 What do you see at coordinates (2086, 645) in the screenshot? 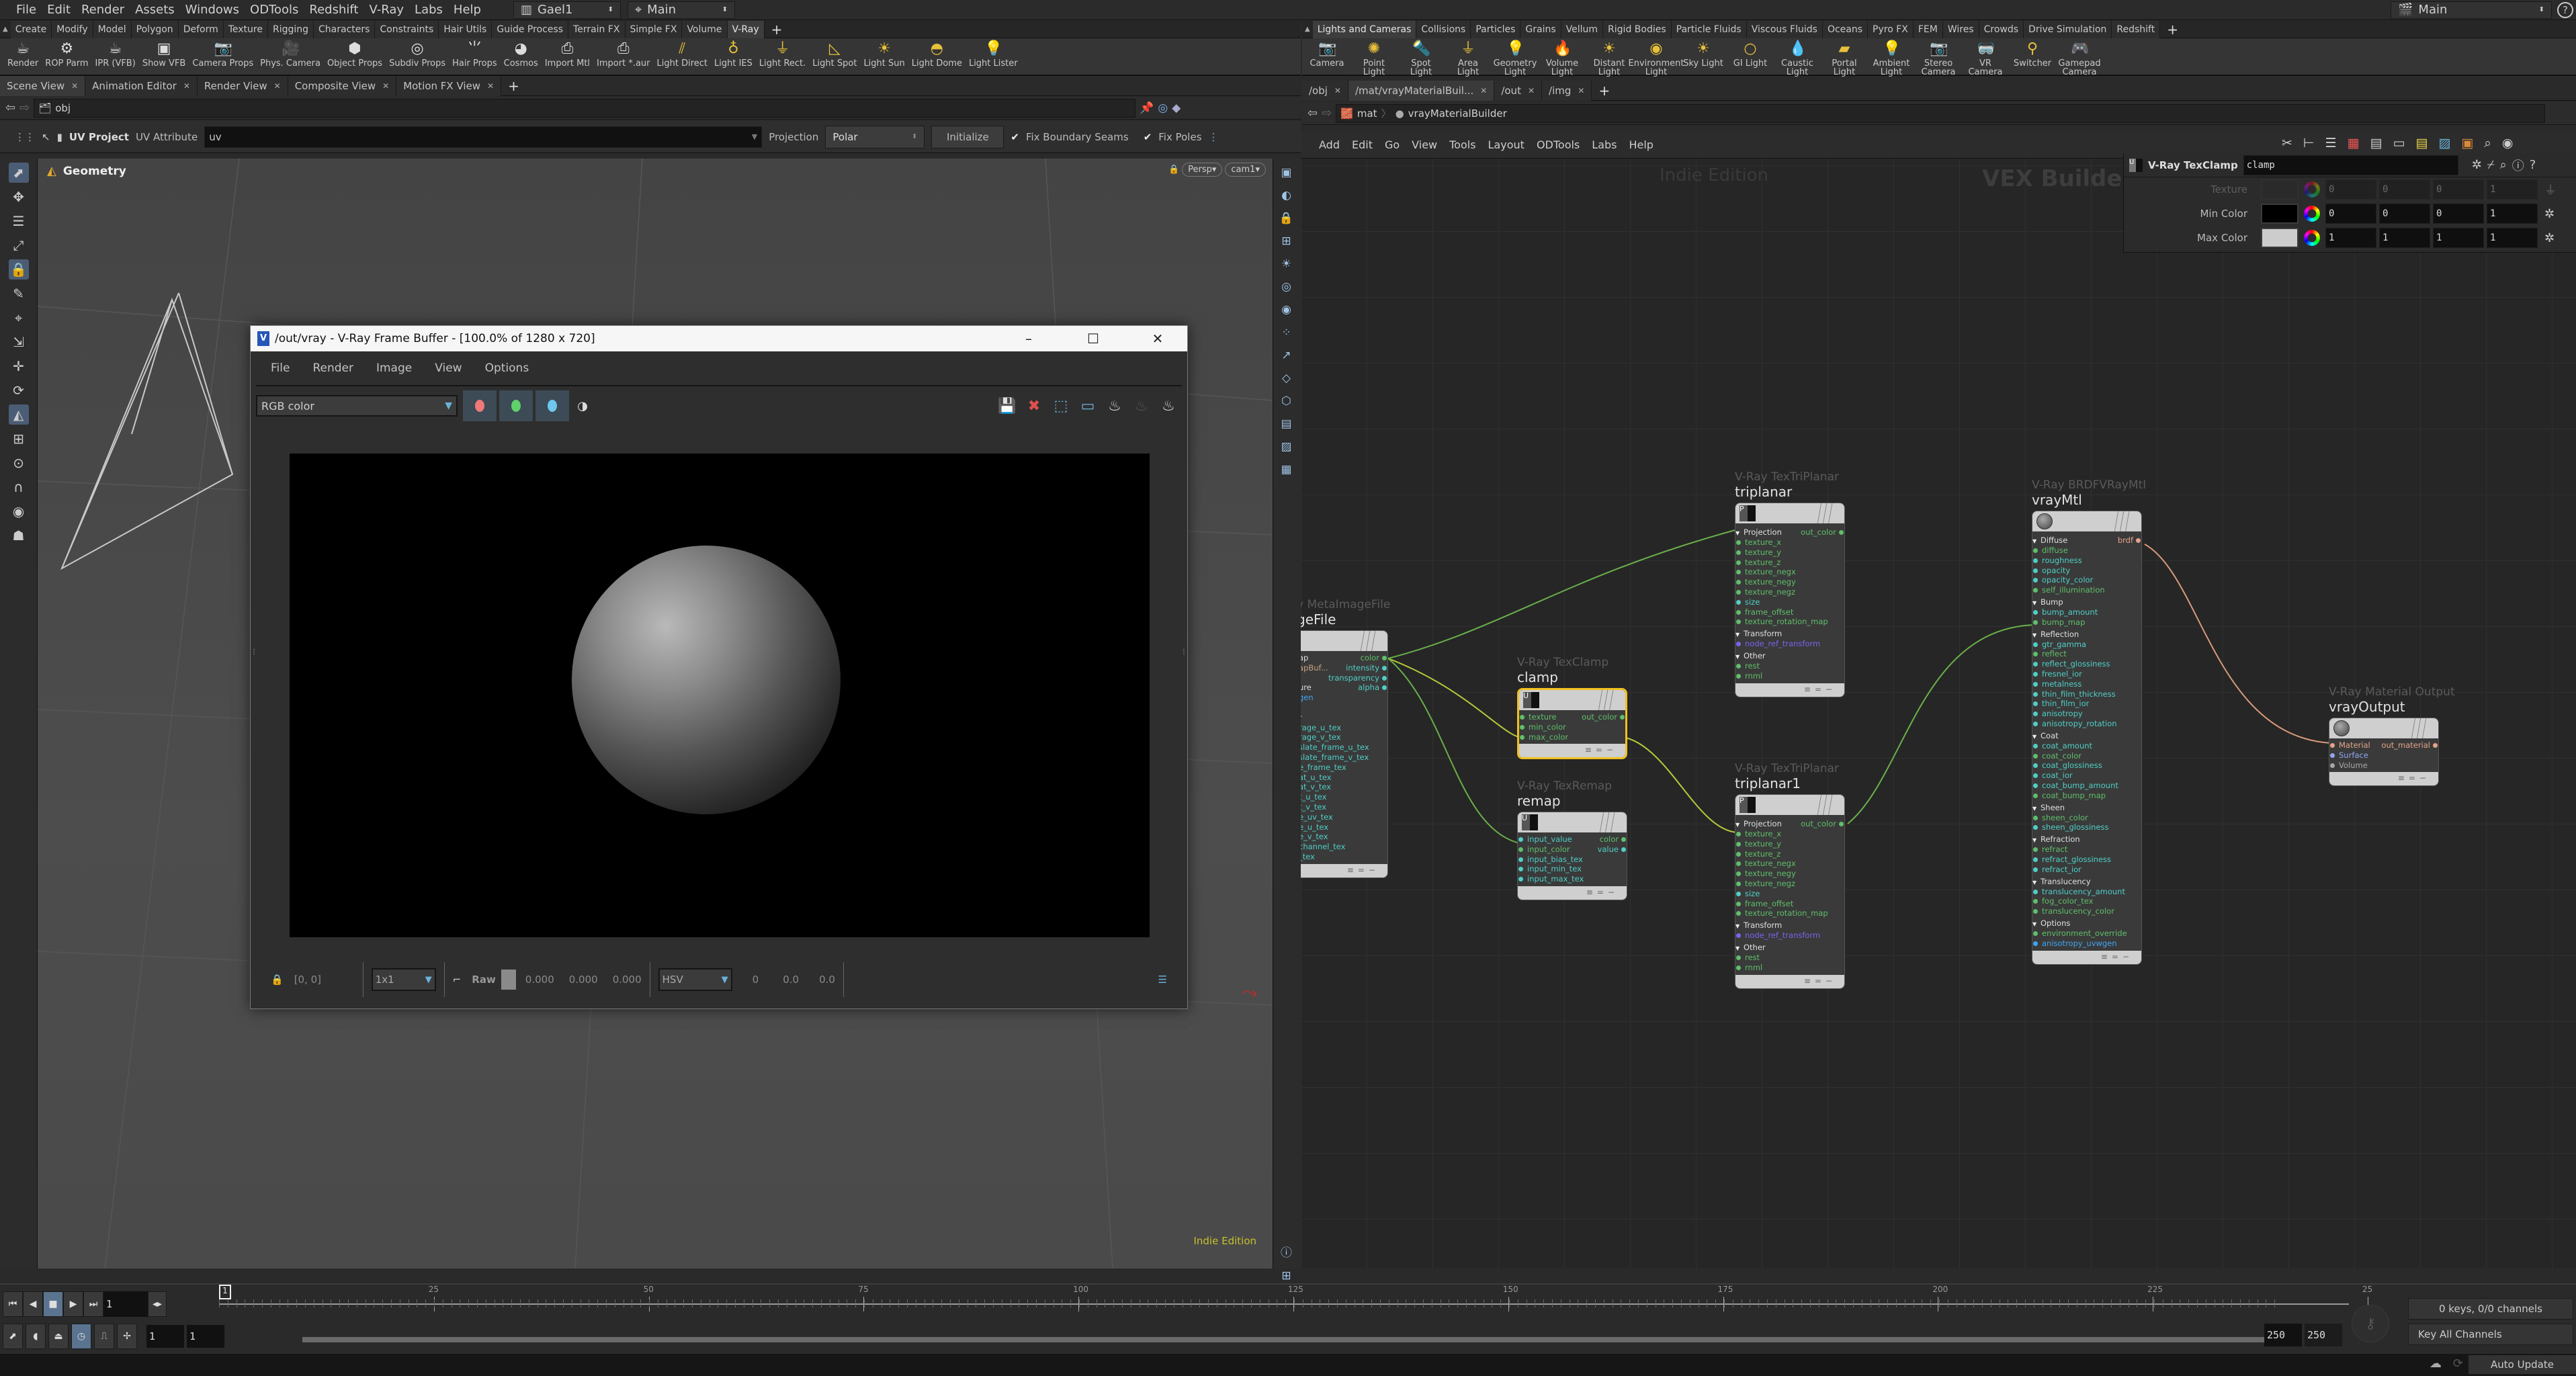
I see `input-port: gtr_gamma` at bounding box center [2086, 645].